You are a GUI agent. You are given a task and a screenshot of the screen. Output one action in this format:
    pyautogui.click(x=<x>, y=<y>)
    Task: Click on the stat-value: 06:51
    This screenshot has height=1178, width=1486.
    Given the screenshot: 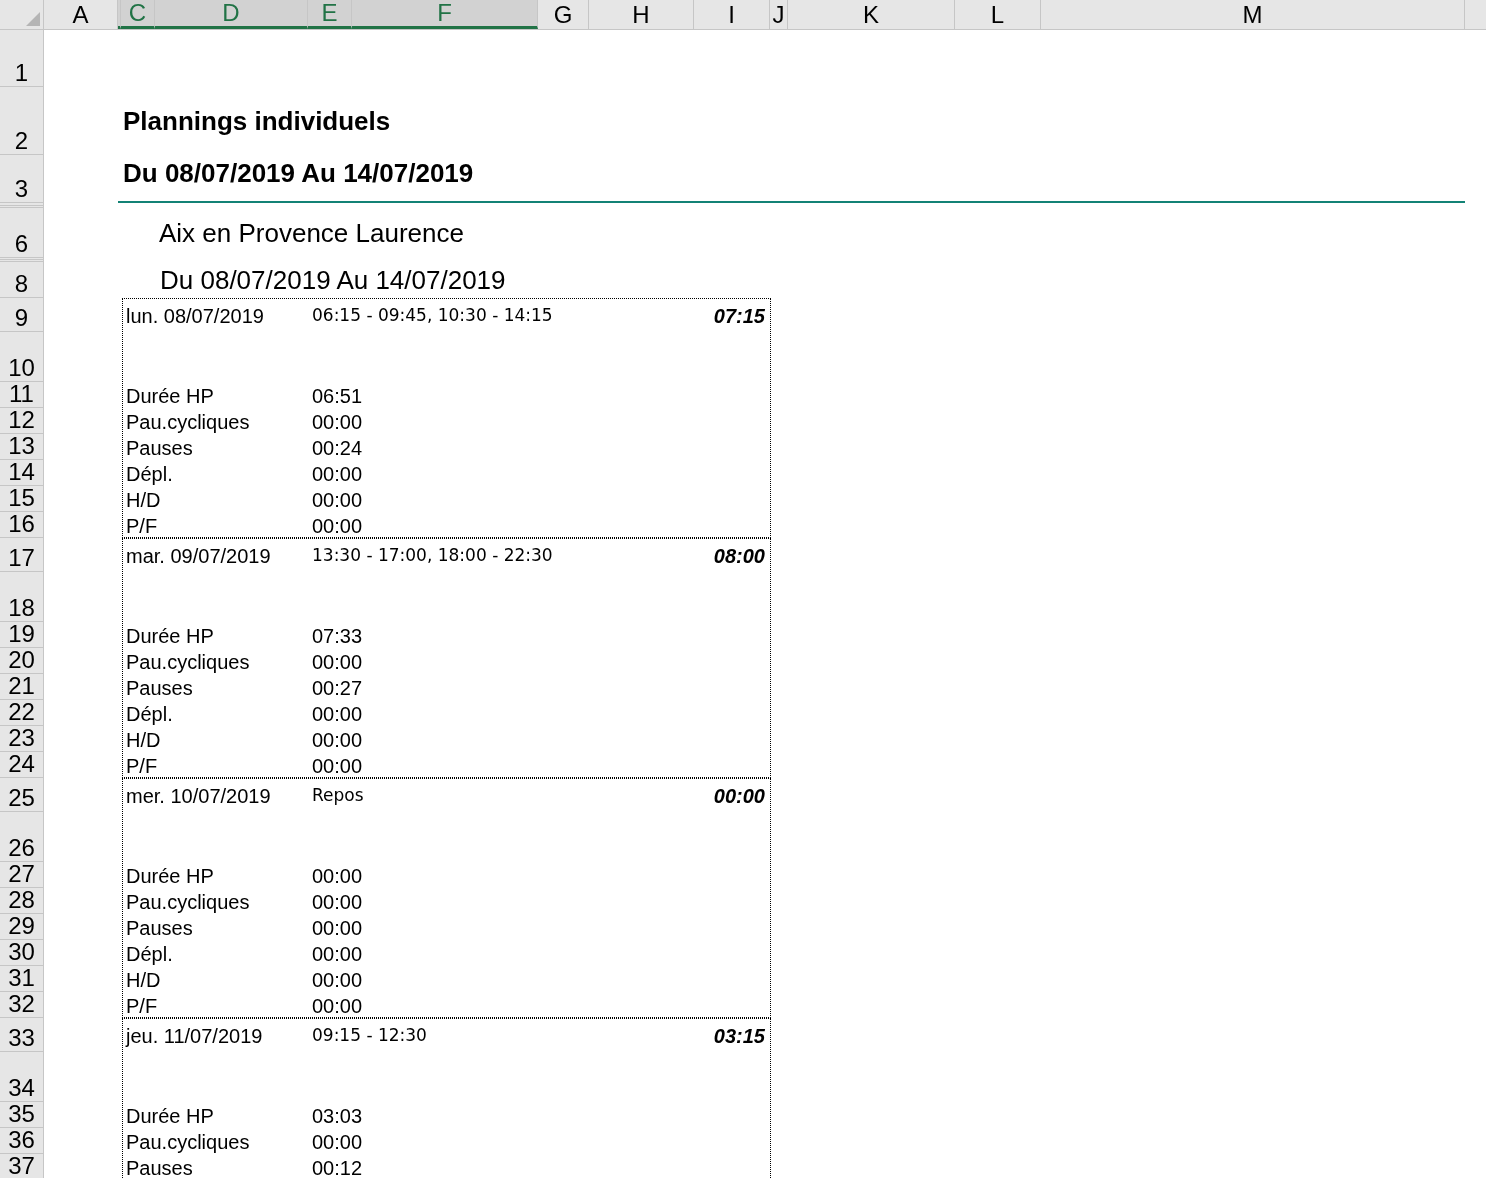 What is the action you would take?
    pyautogui.click(x=337, y=396)
    